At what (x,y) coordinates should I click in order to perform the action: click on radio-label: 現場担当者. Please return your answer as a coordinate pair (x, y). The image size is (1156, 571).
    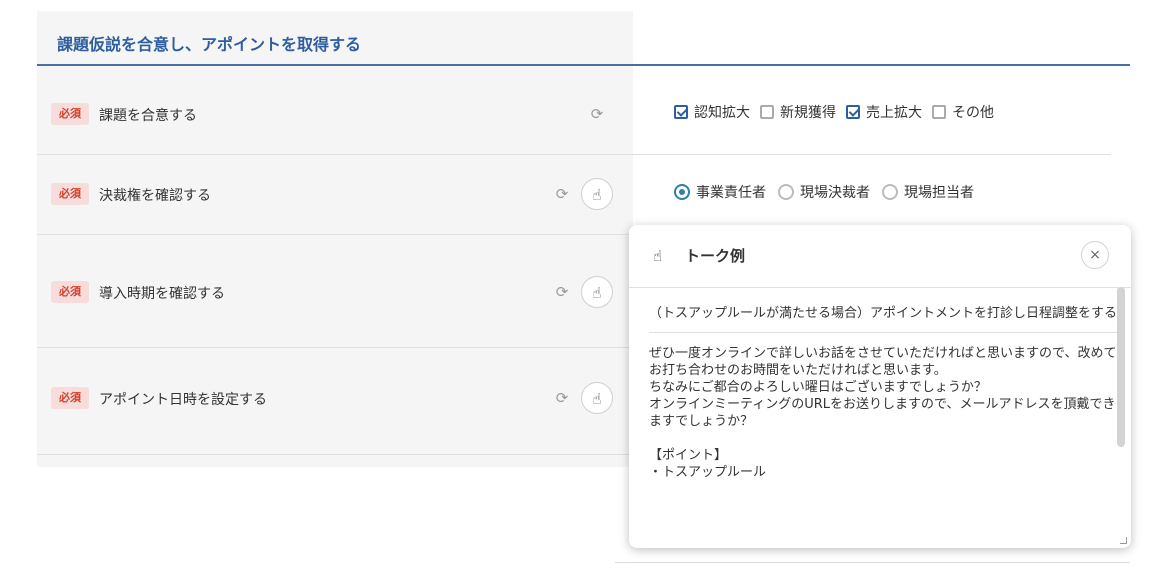
    Looking at the image, I should click on (939, 193).